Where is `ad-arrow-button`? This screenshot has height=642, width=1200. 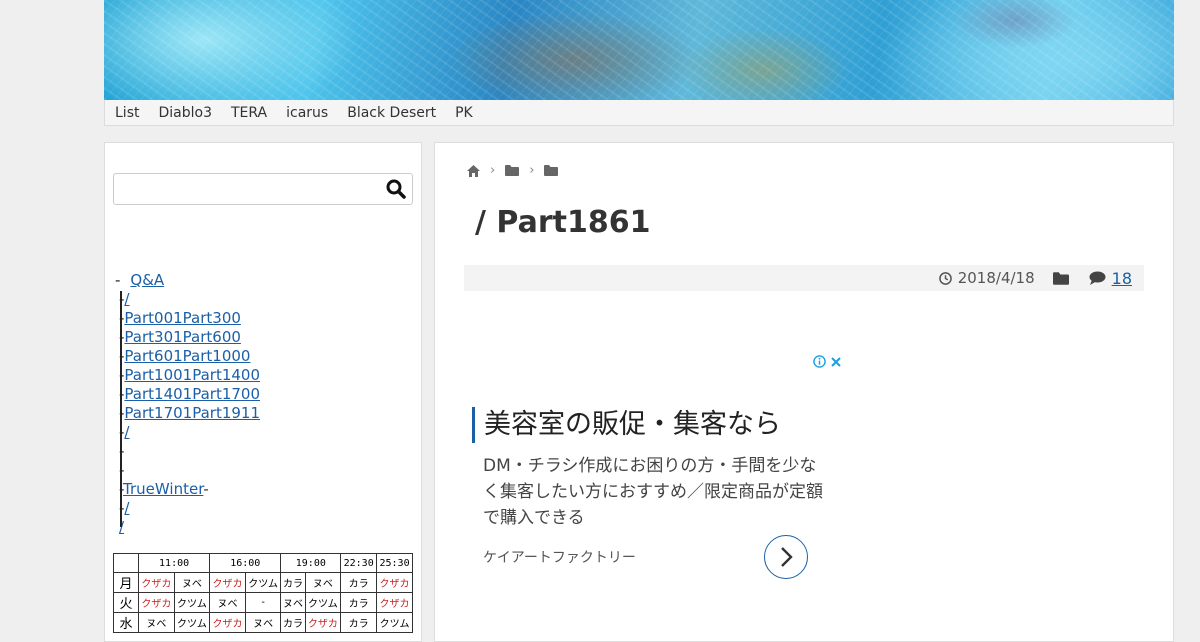
ad-arrow-button is located at coordinates (786, 557).